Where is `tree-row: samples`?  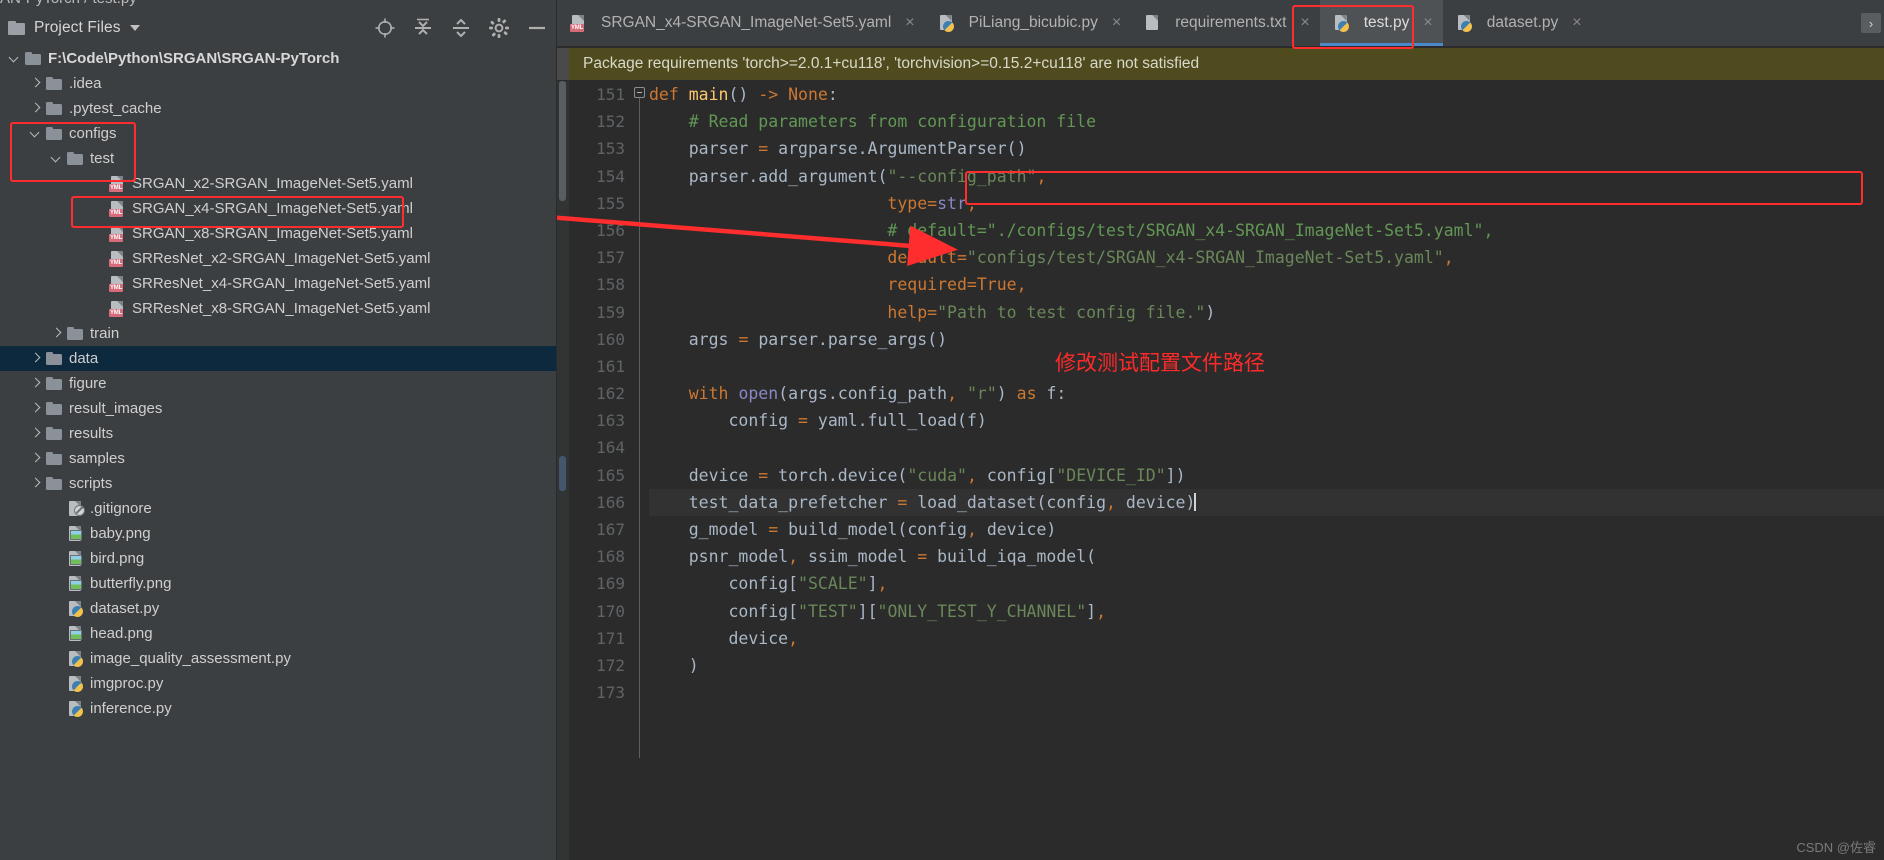
tree-row: samples is located at coordinates (278, 458).